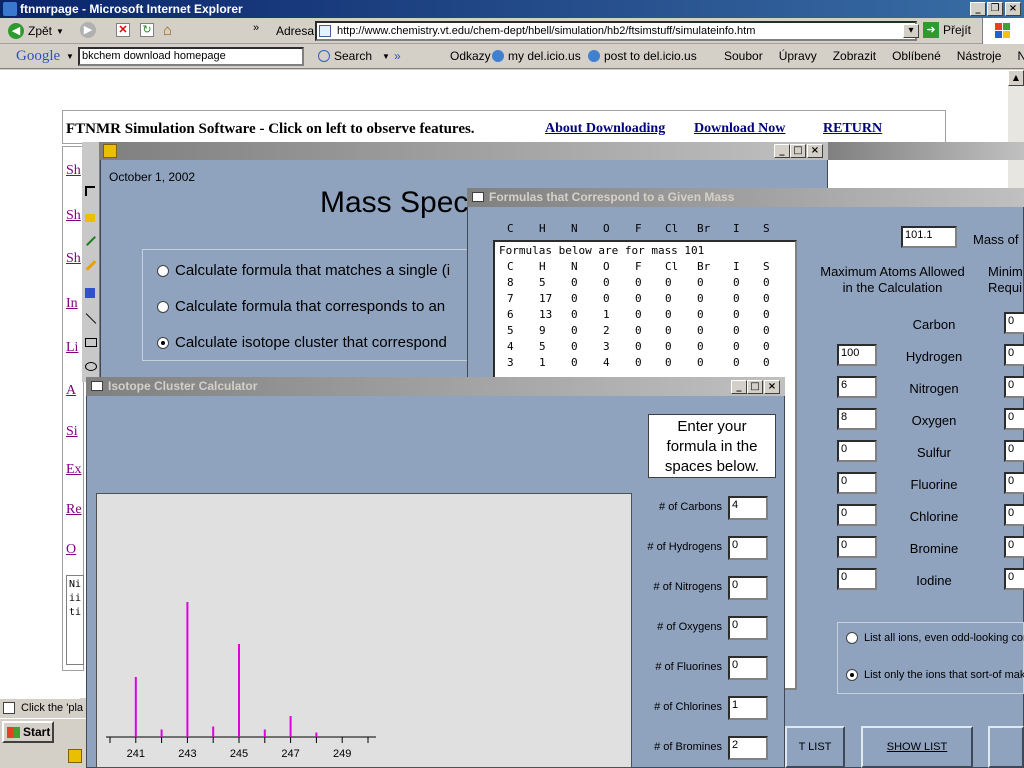 The width and height of the screenshot is (1024, 768). I want to click on fill-tool-icon, so click(90, 218).